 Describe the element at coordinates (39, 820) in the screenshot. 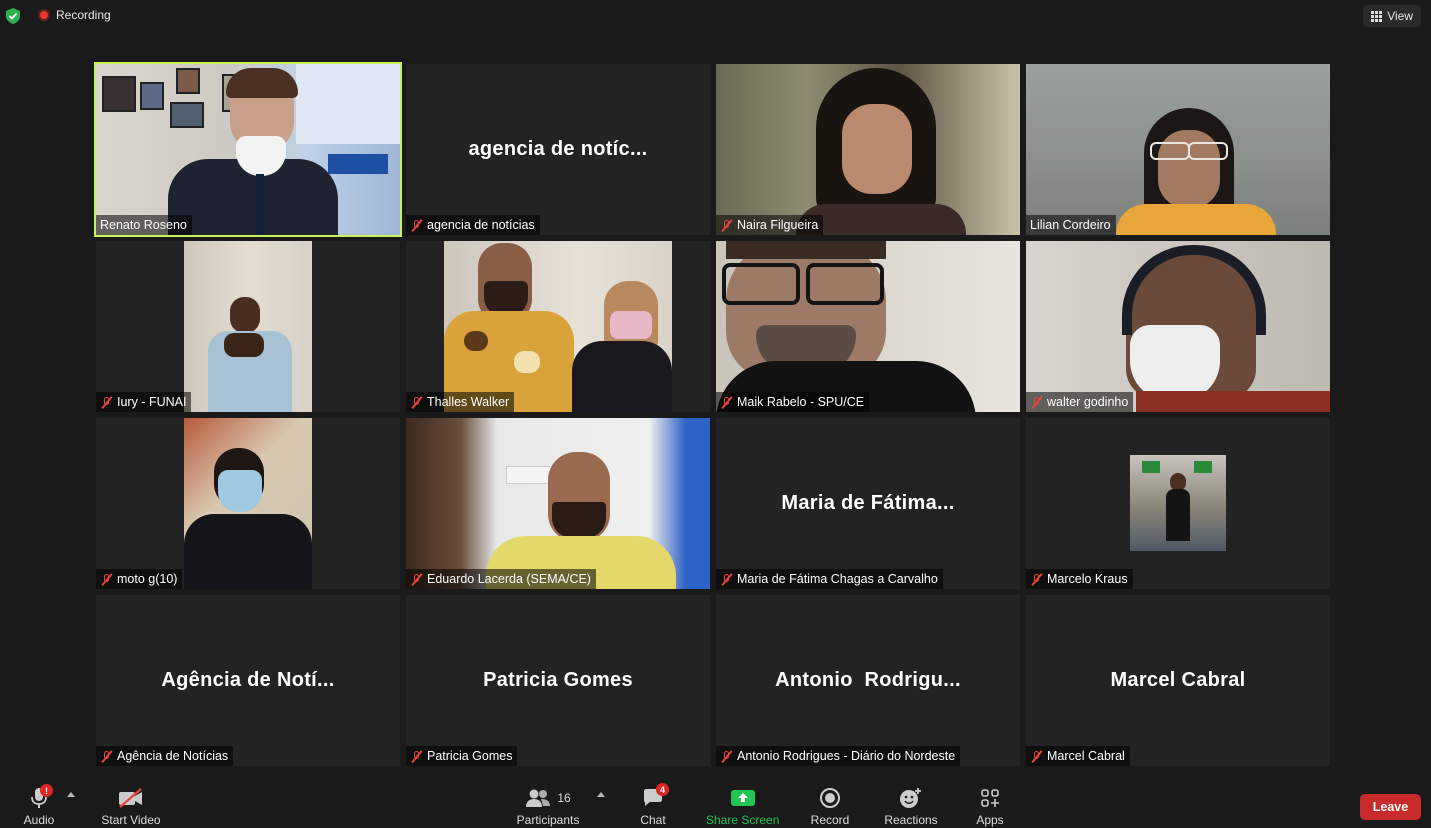

I see `audio-label: Audio` at that location.